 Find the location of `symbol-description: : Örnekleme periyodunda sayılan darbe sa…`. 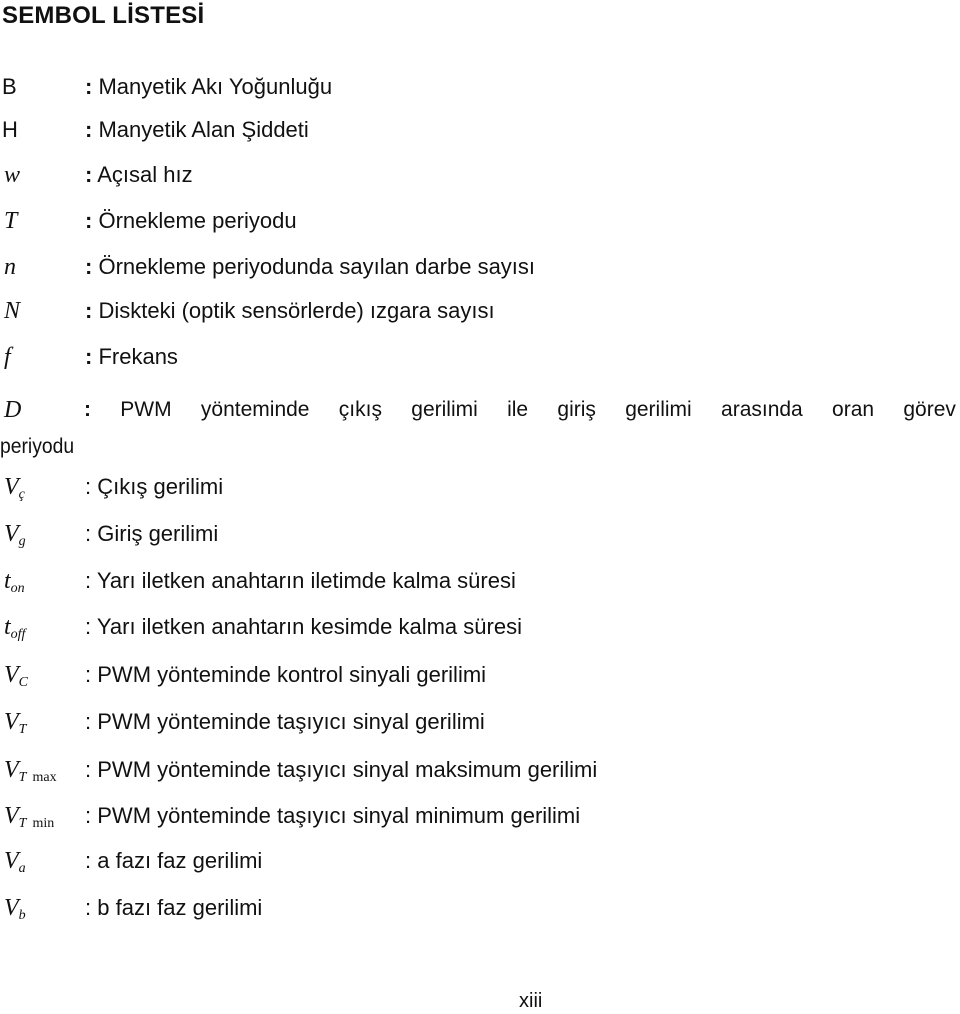

symbol-description: : Örnekleme periyodunda sayılan darbe sa… is located at coordinates (310, 266).